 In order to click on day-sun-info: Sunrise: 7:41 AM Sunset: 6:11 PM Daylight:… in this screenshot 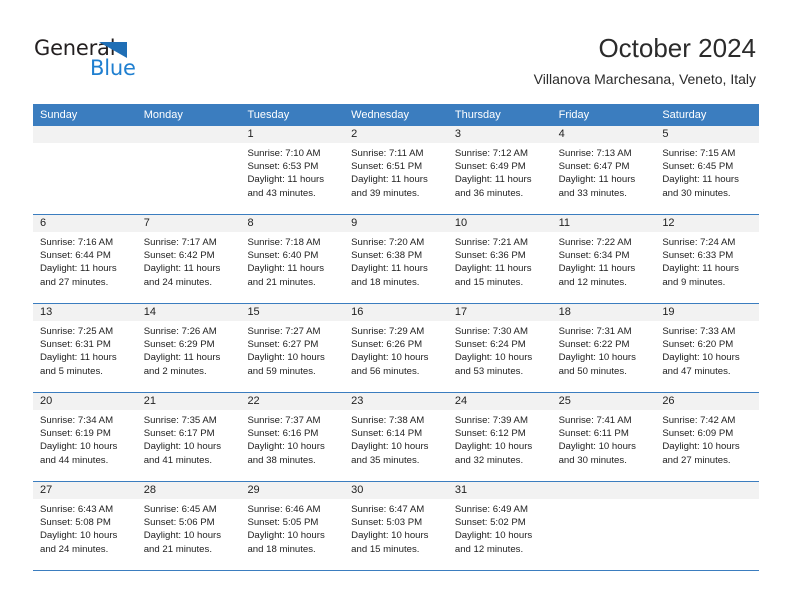, I will do `click(604, 438)`.